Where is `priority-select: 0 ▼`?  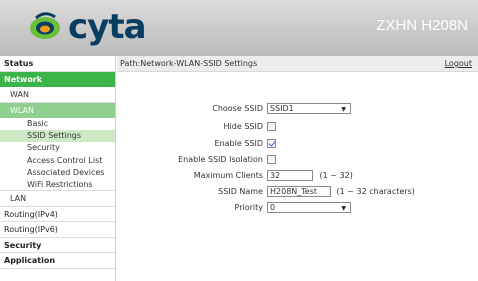 priority-select: 0 ▼ is located at coordinates (309, 207).